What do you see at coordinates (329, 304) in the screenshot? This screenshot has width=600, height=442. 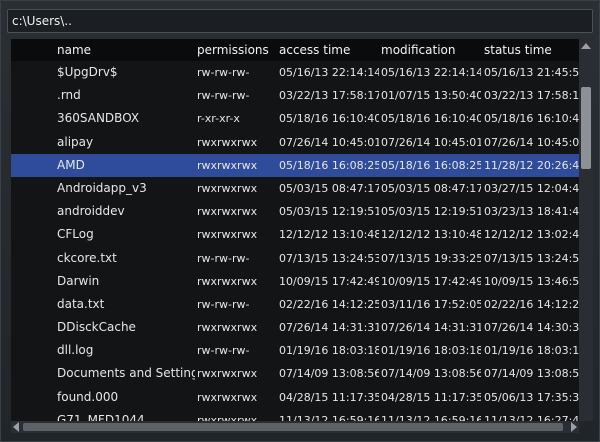 I see `file-access-time: 02/22/16 14:12:25` at bounding box center [329, 304].